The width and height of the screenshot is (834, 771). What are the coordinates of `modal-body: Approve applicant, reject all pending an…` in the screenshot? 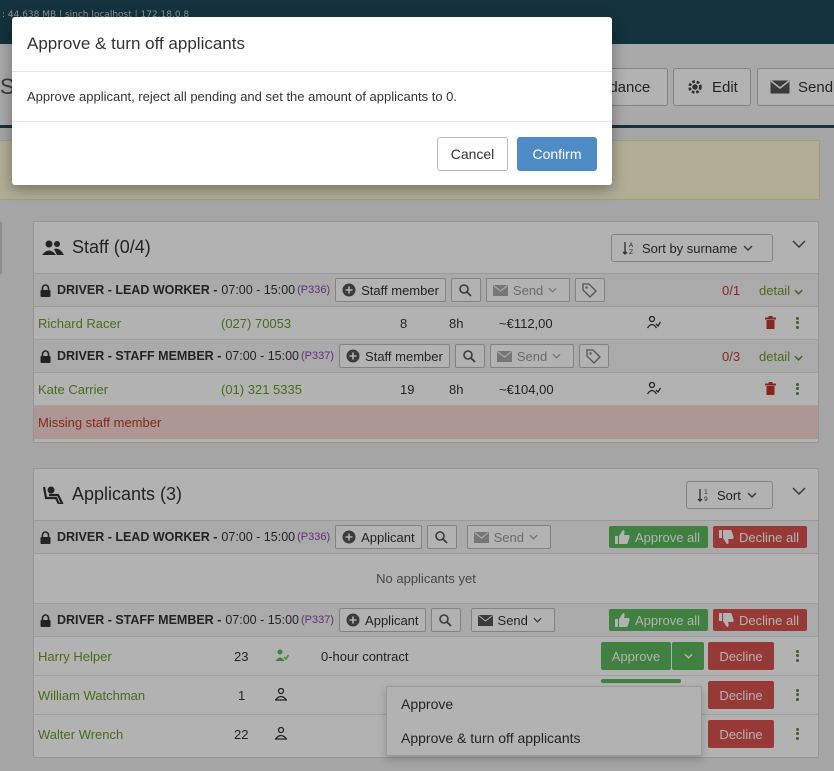 It's located at (312, 97).